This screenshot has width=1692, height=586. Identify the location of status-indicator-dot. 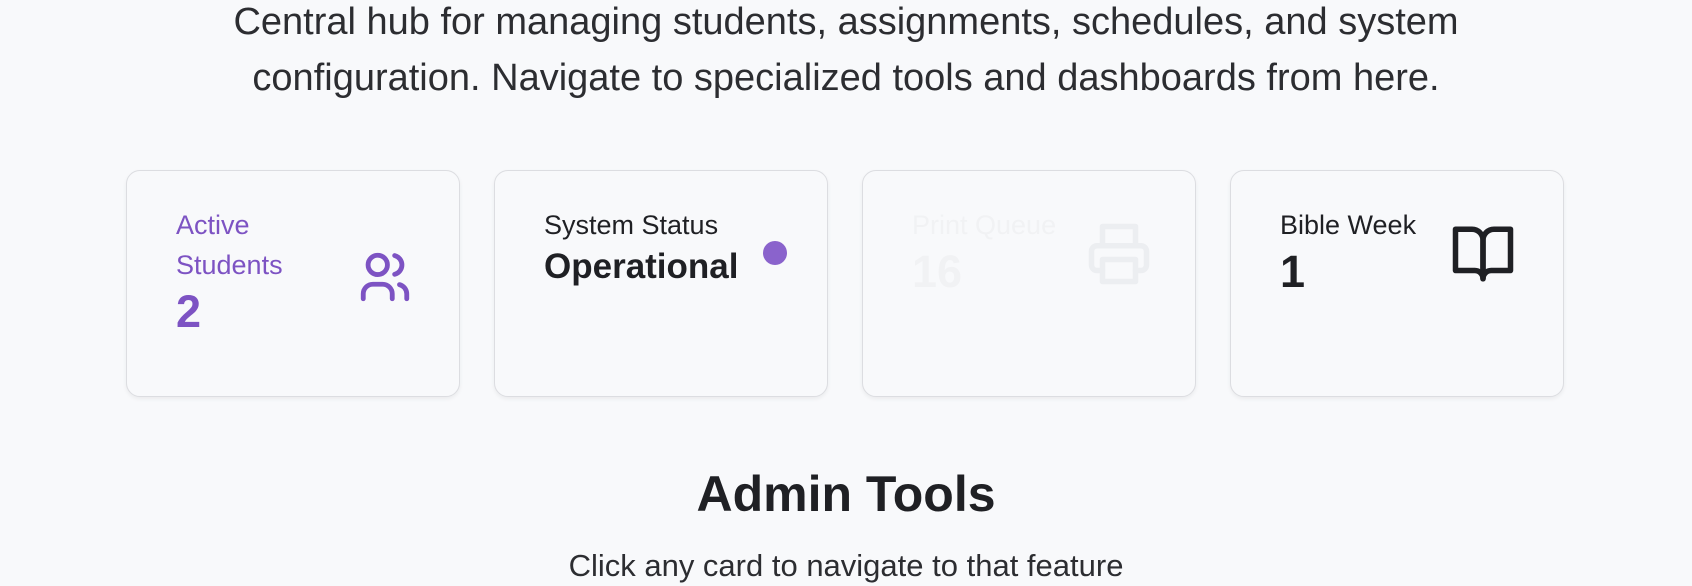
(775, 253).